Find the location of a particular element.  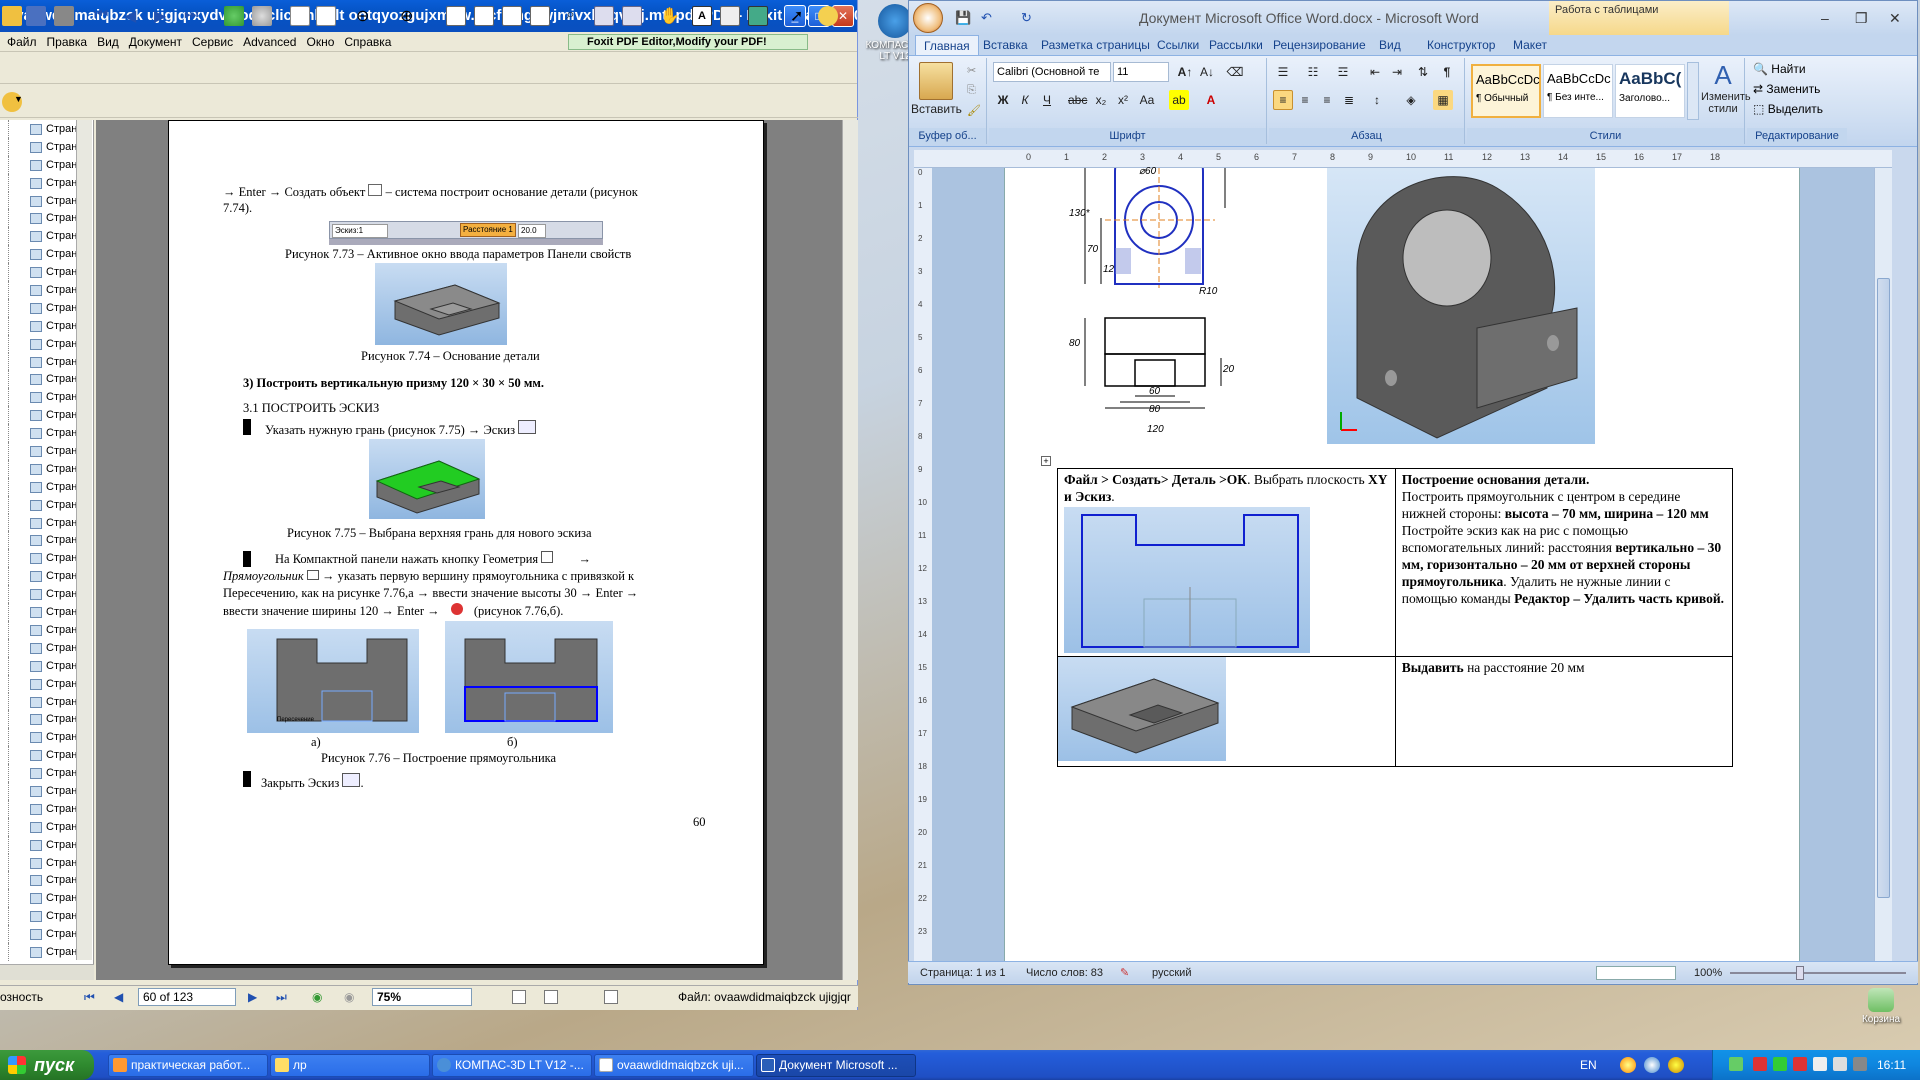

menu-item: Справка is located at coordinates (367, 42).